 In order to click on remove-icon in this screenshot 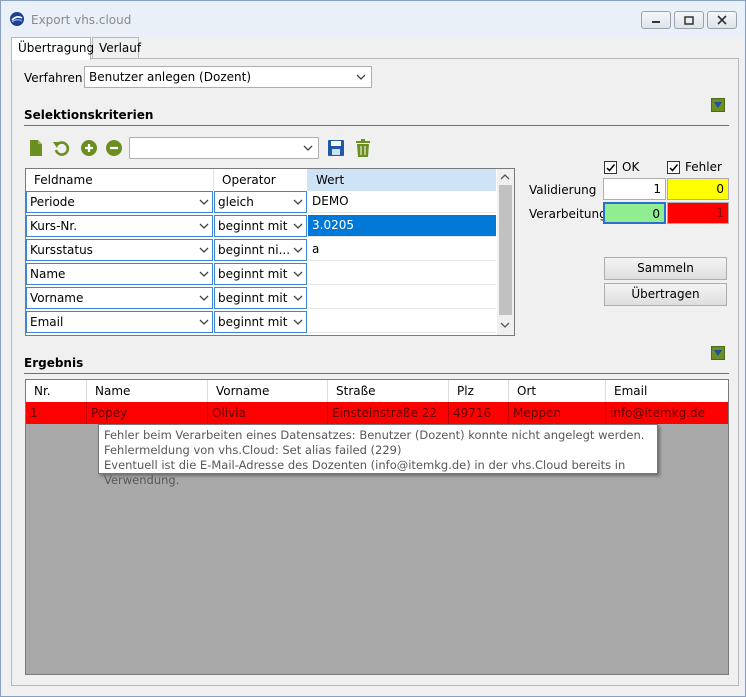, I will do `click(114, 148)`.